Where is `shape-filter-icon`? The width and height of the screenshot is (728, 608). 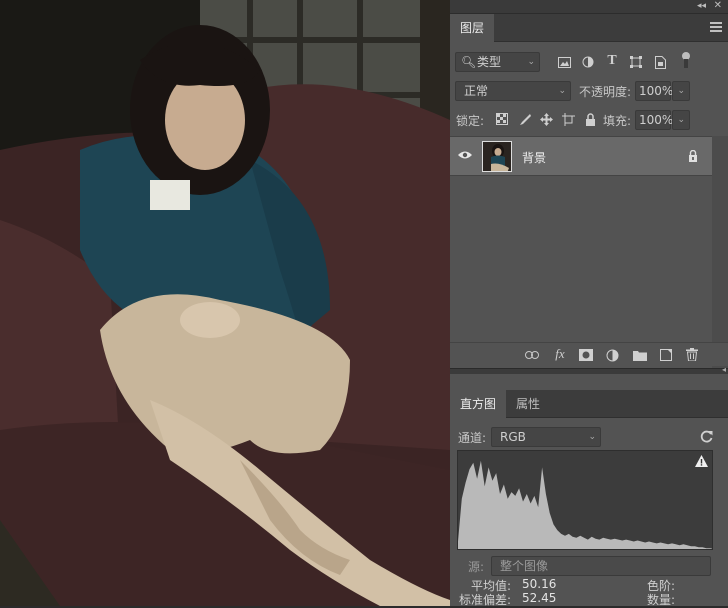
shape-filter-icon is located at coordinates (636, 62).